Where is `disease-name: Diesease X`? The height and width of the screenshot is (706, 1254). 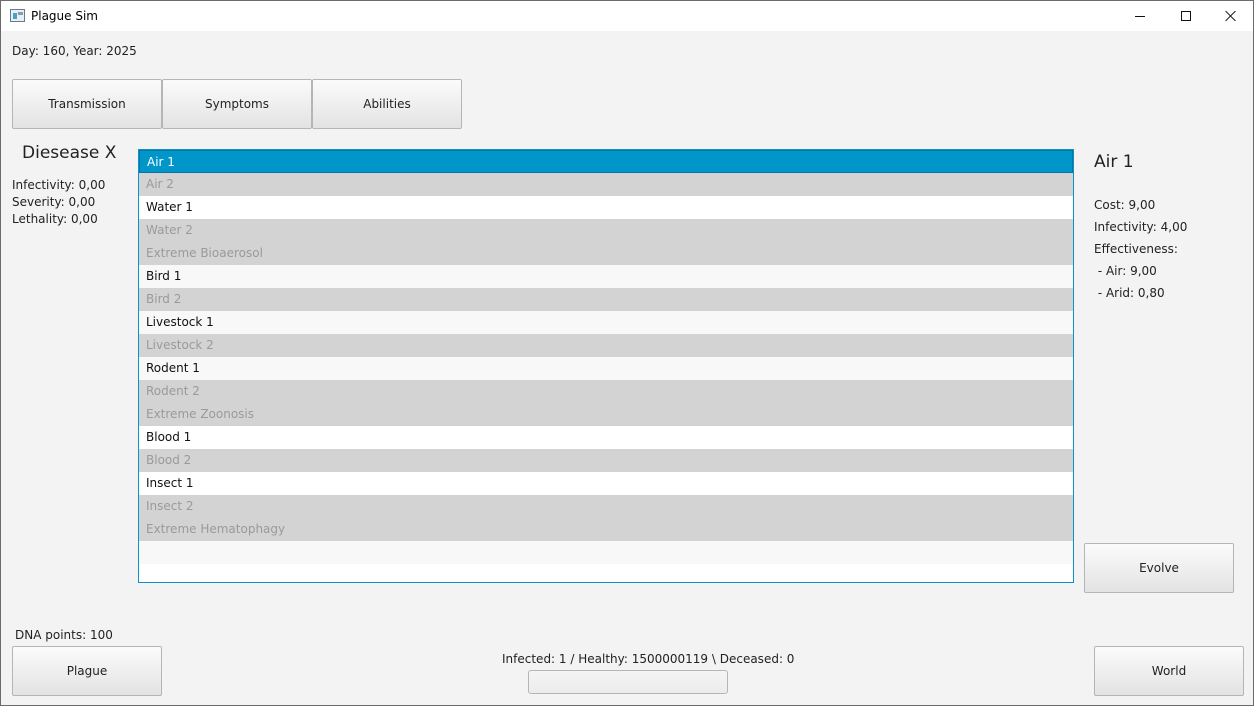
disease-name: Diesease X is located at coordinates (69, 153).